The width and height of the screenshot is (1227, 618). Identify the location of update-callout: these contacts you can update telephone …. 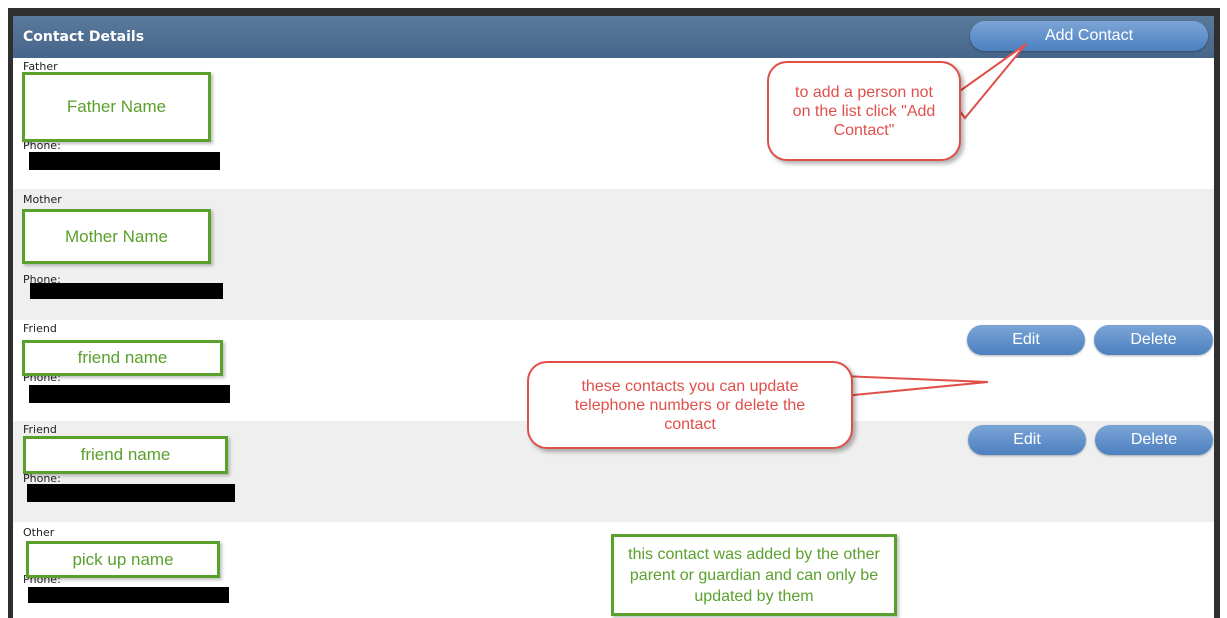
(690, 405).